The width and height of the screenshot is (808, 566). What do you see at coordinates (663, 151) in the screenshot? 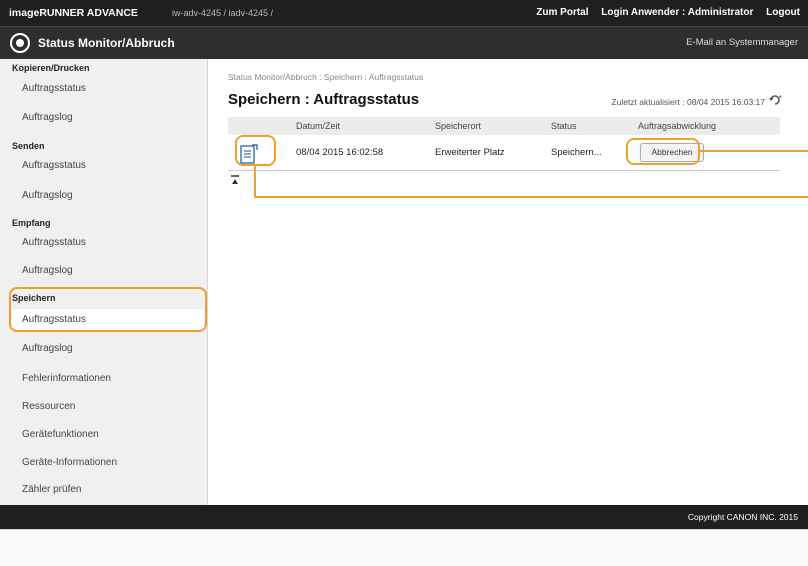
I see `highlight-cancel-button` at bounding box center [663, 151].